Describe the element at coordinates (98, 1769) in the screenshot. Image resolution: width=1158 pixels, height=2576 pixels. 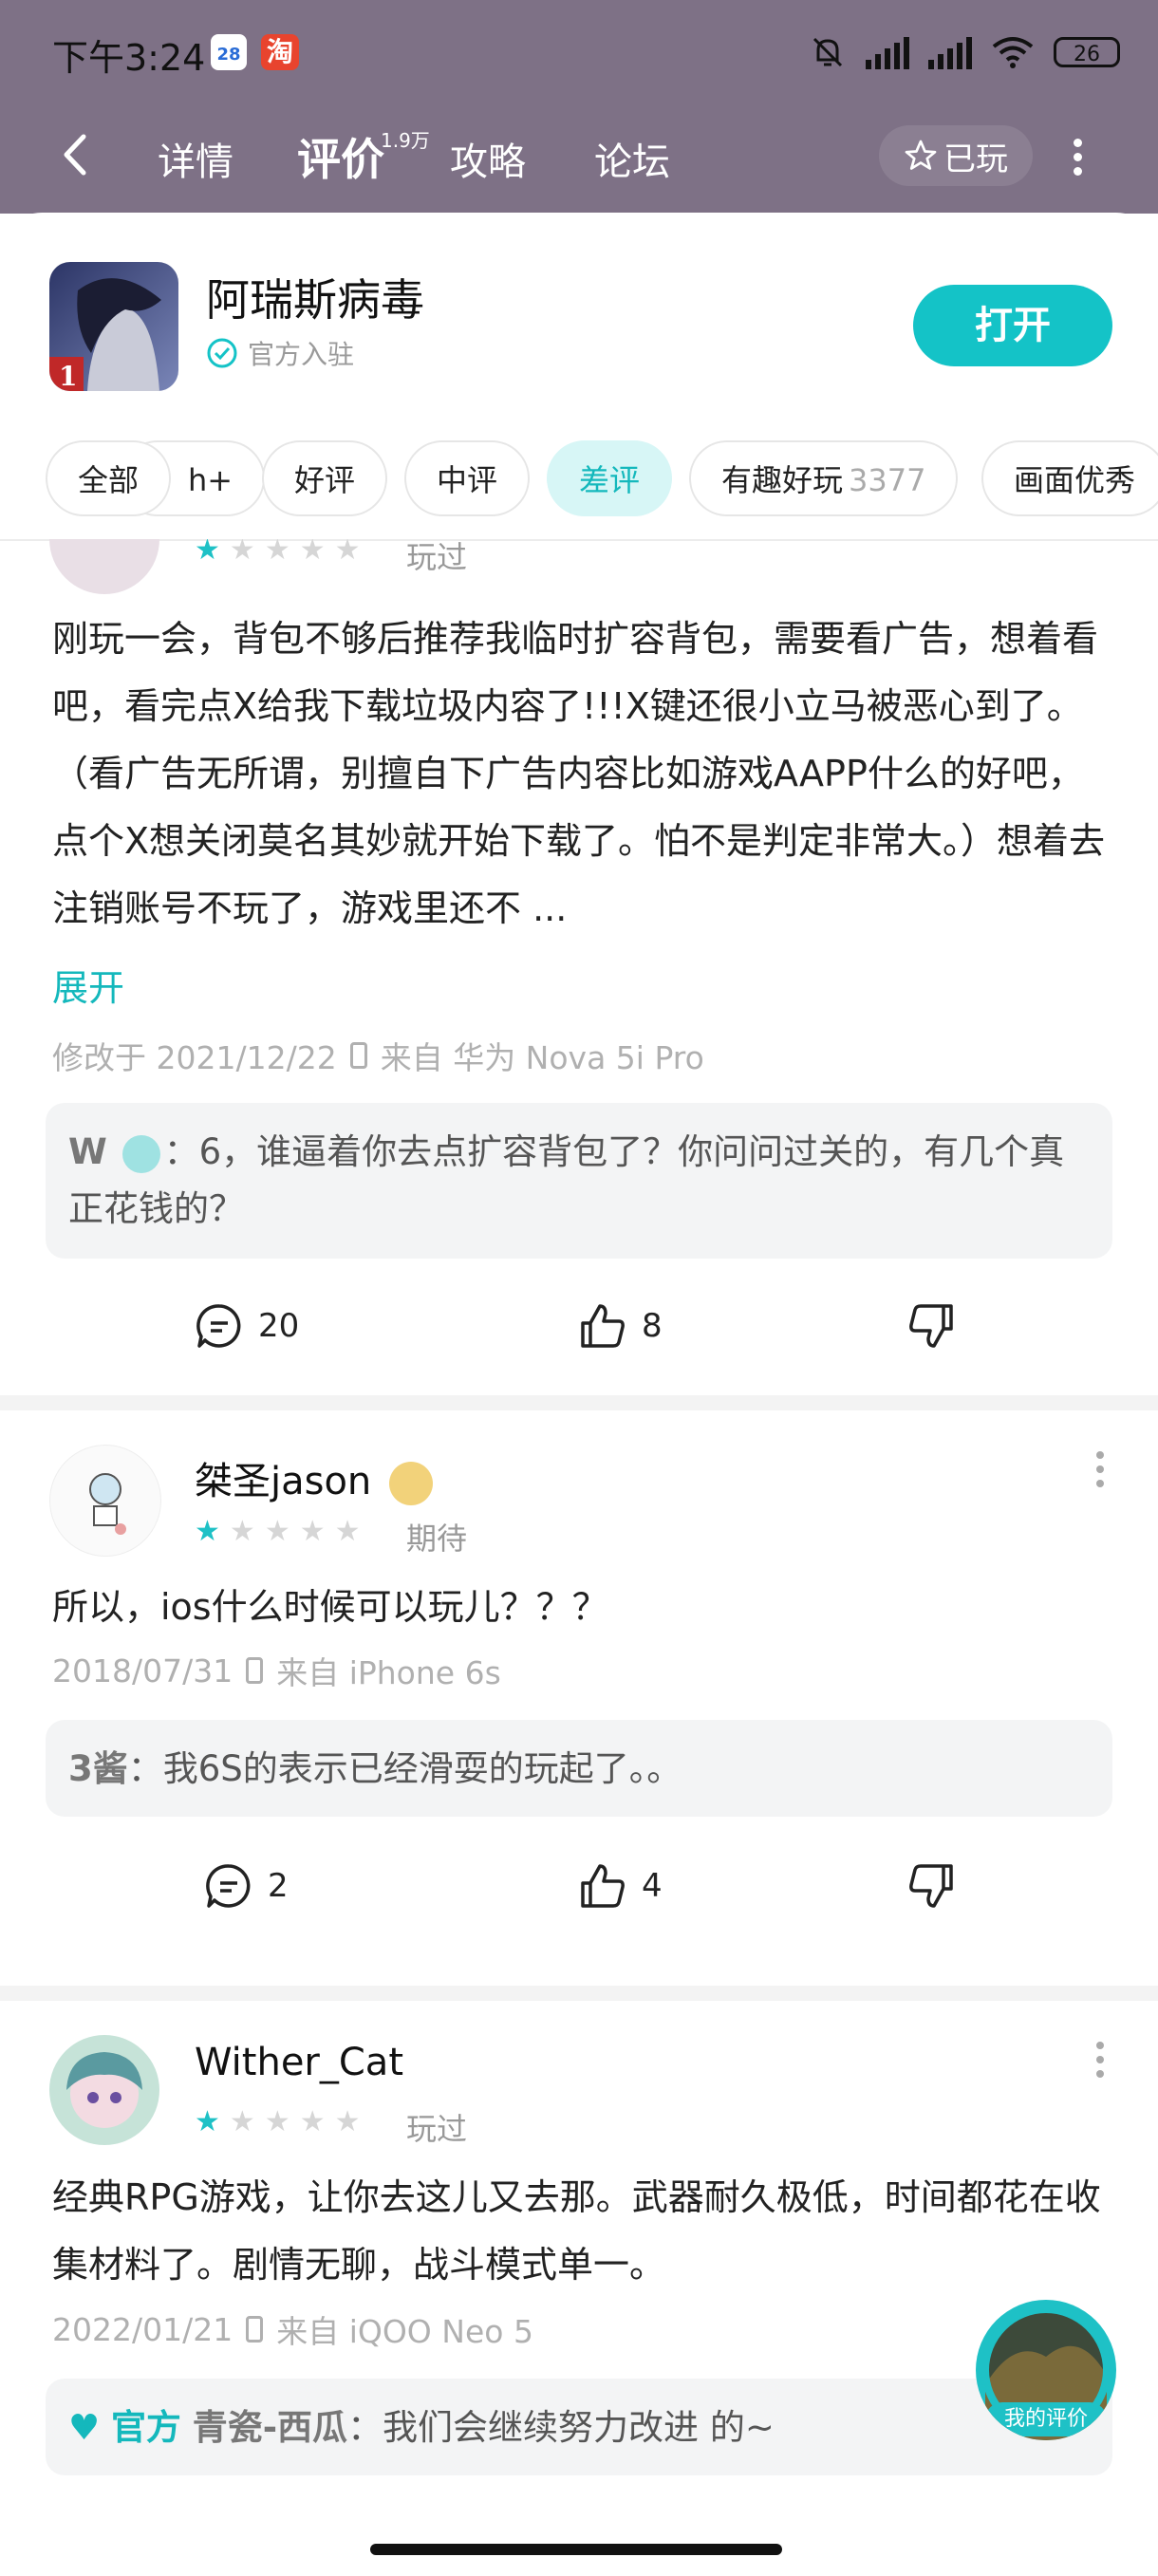
I see `reply-user: 3酱` at that location.